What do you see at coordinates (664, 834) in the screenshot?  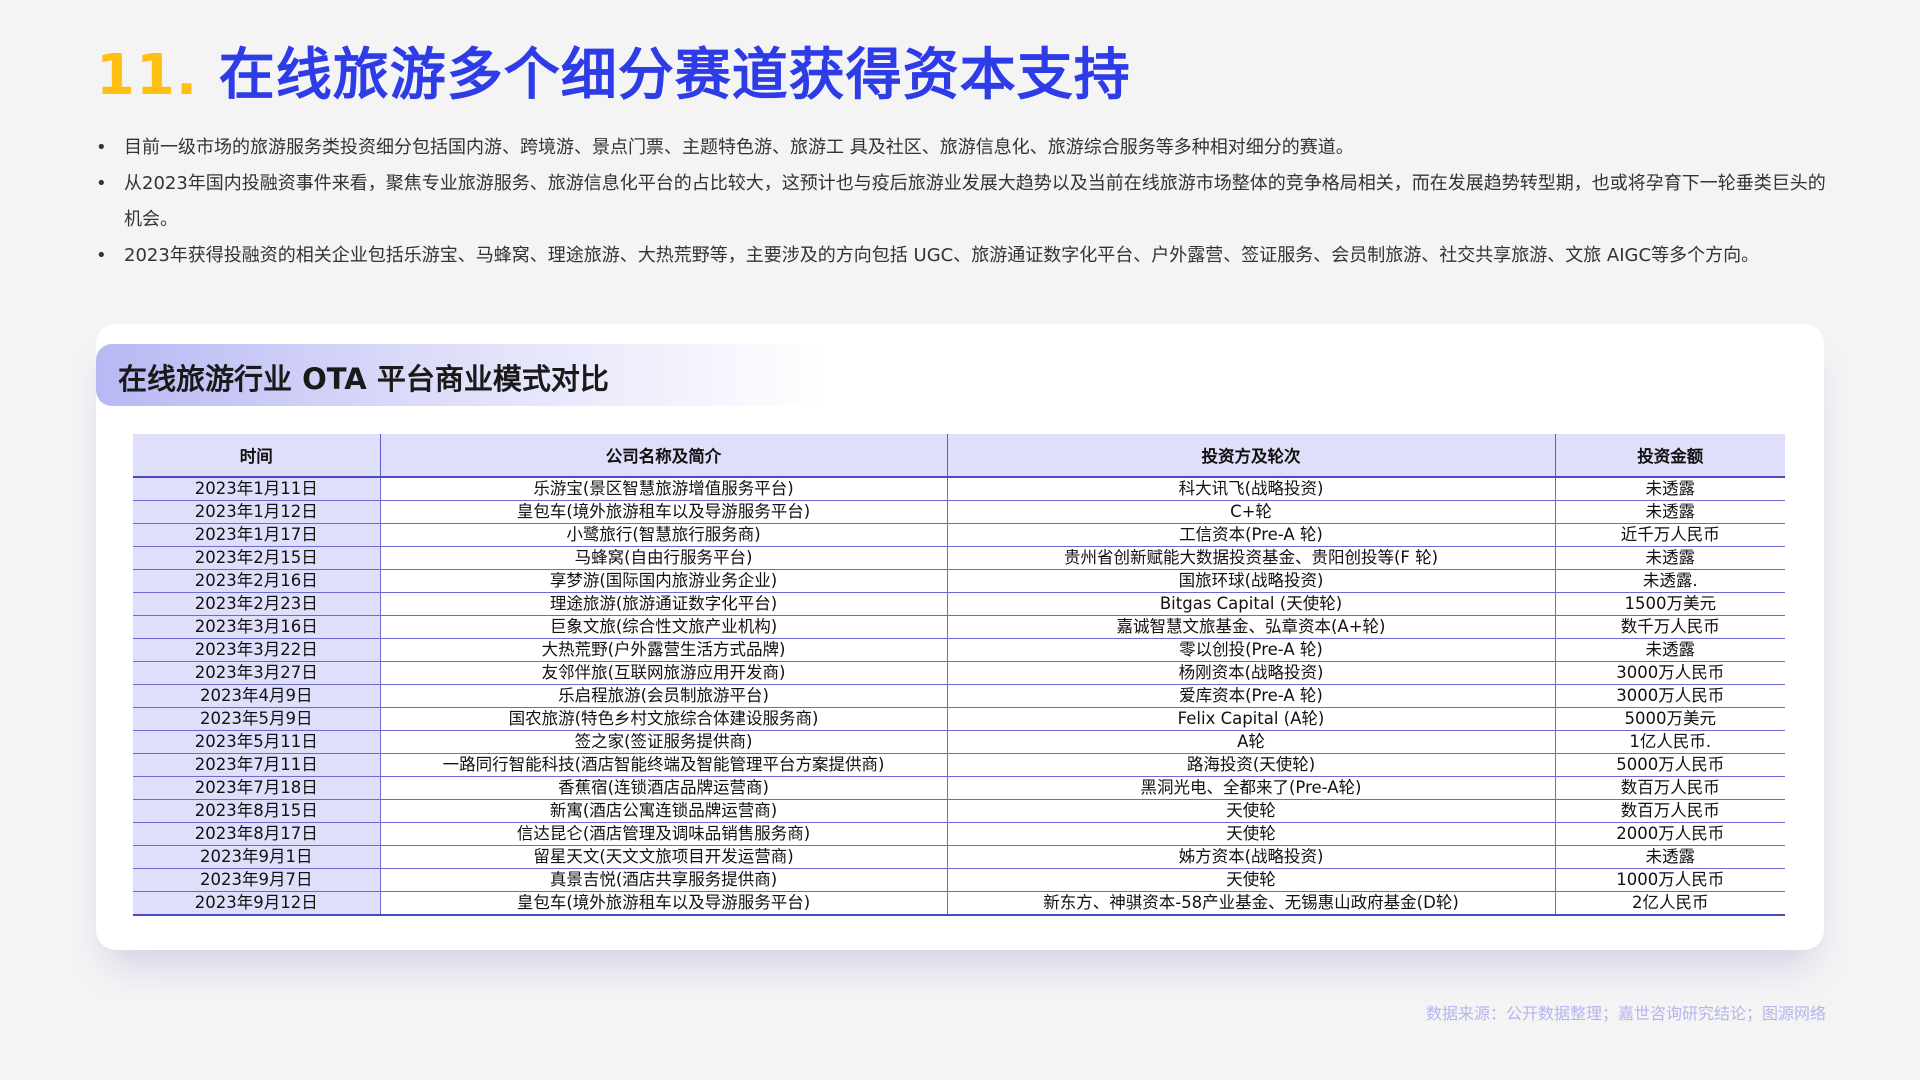 I see `cell-company: 信达昆仑(酒店管理及调味品销售服务商)` at bounding box center [664, 834].